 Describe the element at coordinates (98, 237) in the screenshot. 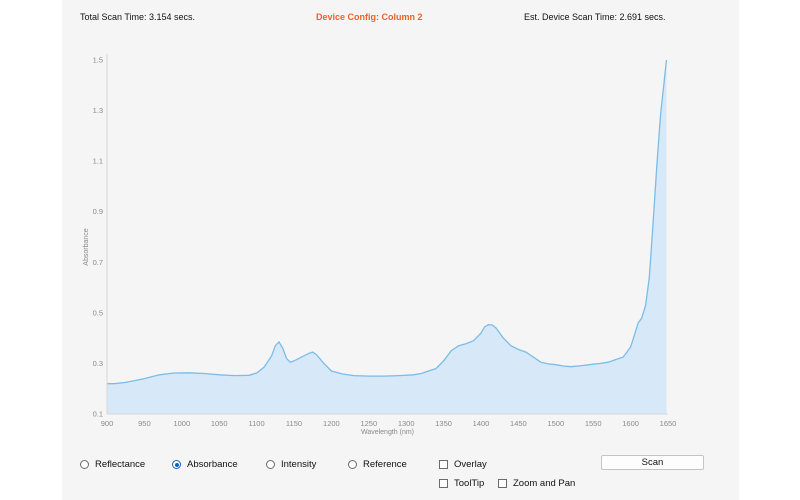

I see `y-tick-labels: 0.1 0.3 0.5 0.7 0.9 1.1 1.3 1.5` at that location.